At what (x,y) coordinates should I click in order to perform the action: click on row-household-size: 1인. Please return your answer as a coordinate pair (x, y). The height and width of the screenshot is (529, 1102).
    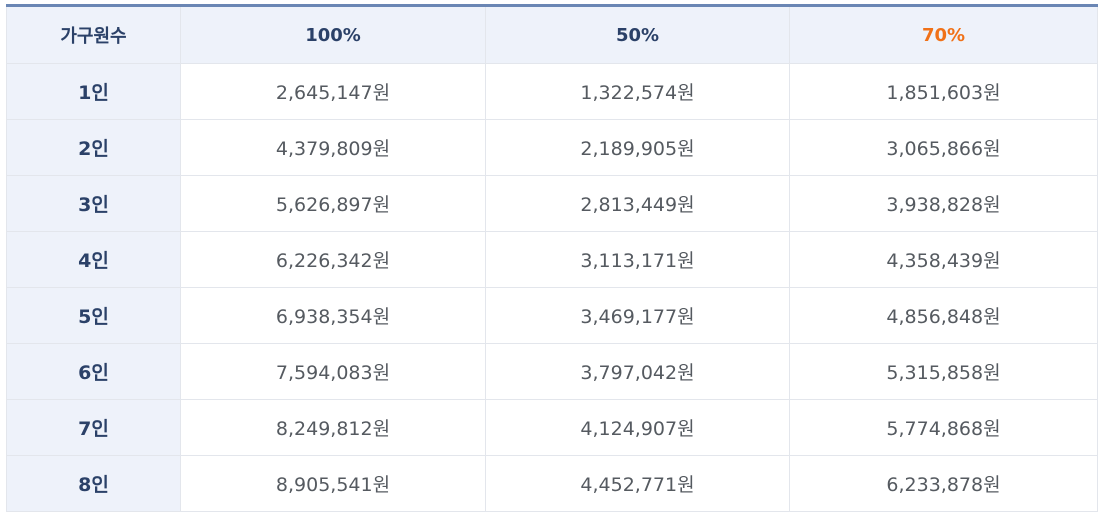
    Looking at the image, I should click on (93, 91).